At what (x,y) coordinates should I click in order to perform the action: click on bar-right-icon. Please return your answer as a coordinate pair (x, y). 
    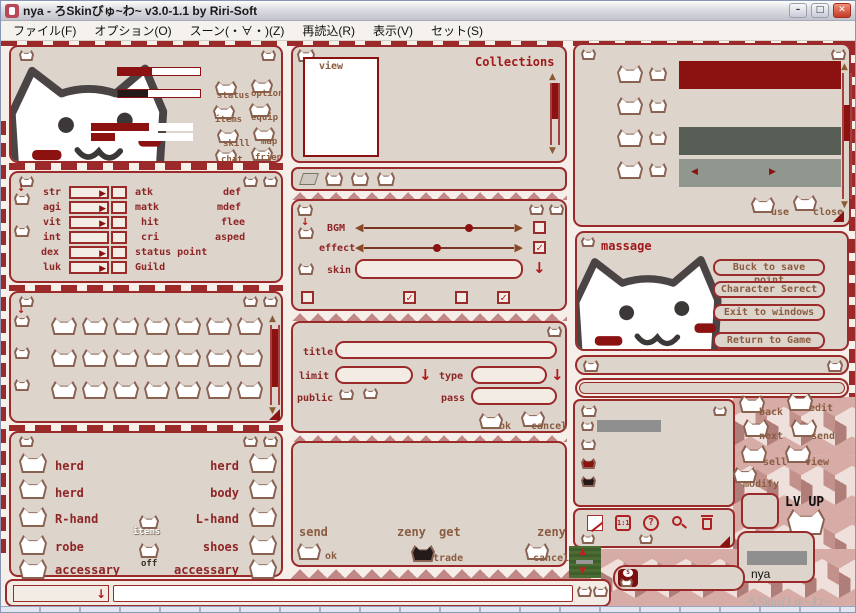
    Looking at the image, I should click on (772, 172).